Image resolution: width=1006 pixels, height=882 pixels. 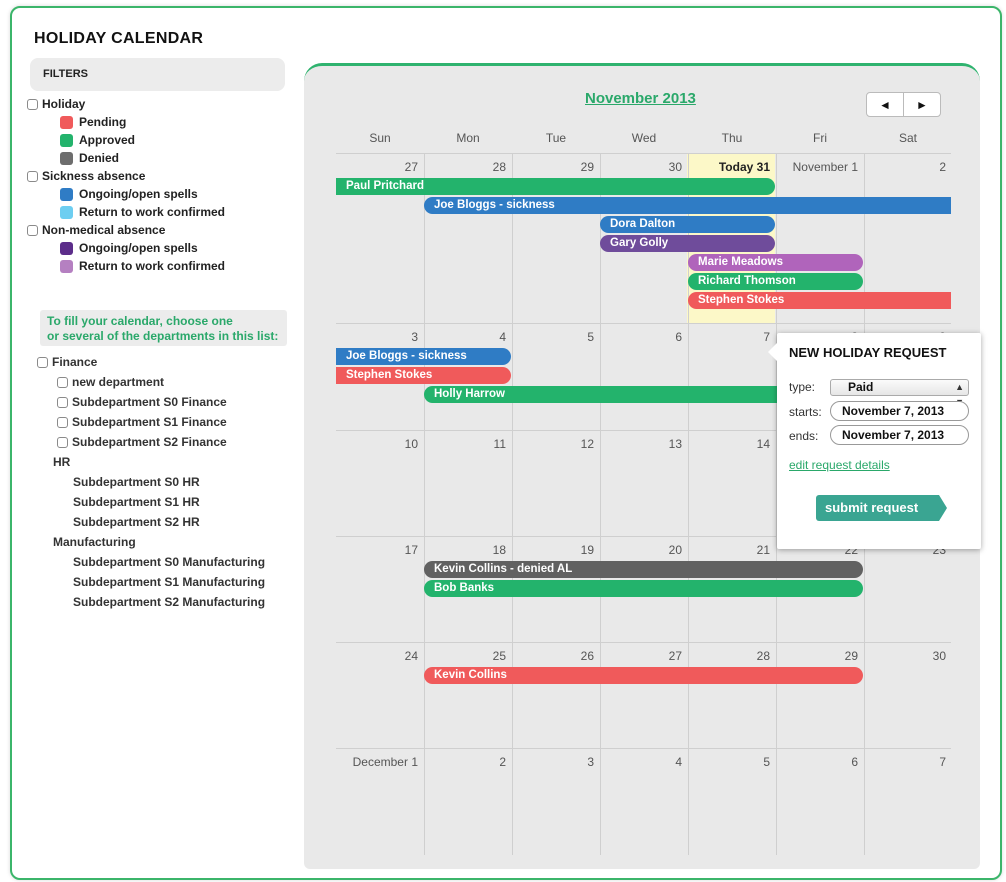 What do you see at coordinates (921, 104) in the screenshot?
I see `next-month-button: ►` at bounding box center [921, 104].